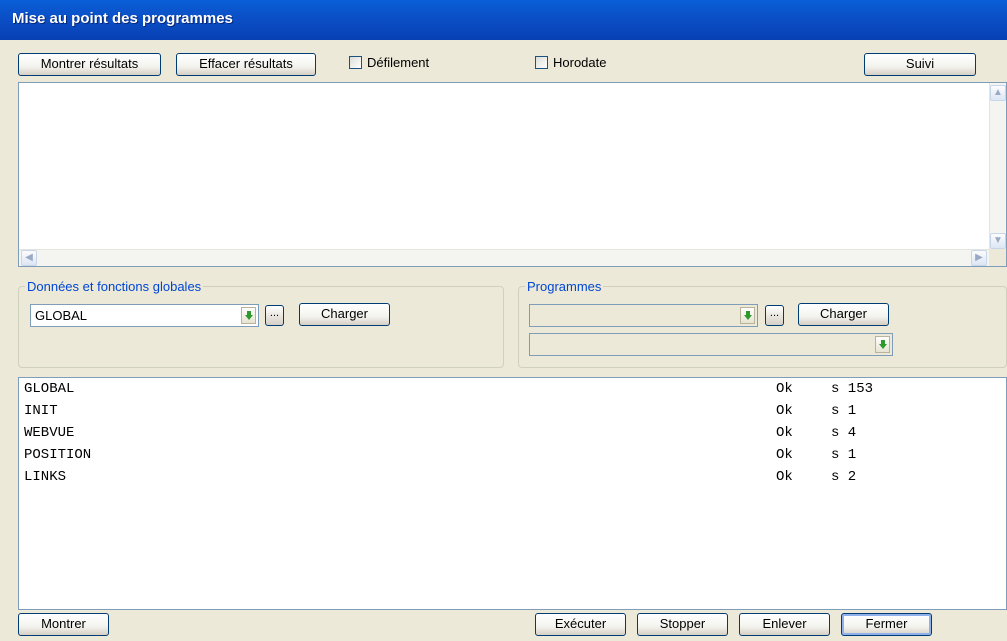 The width and height of the screenshot is (1007, 641). What do you see at coordinates (504, 458) in the screenshot?
I see `list-item: POSITION Ok s 1` at bounding box center [504, 458].